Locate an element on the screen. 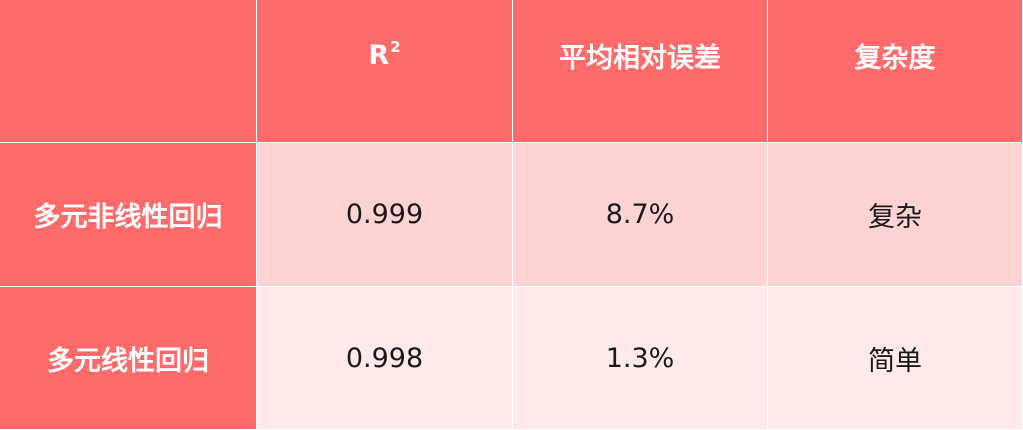  row-label-nonlinear: 多元非线性回归 is located at coordinates (128, 215).